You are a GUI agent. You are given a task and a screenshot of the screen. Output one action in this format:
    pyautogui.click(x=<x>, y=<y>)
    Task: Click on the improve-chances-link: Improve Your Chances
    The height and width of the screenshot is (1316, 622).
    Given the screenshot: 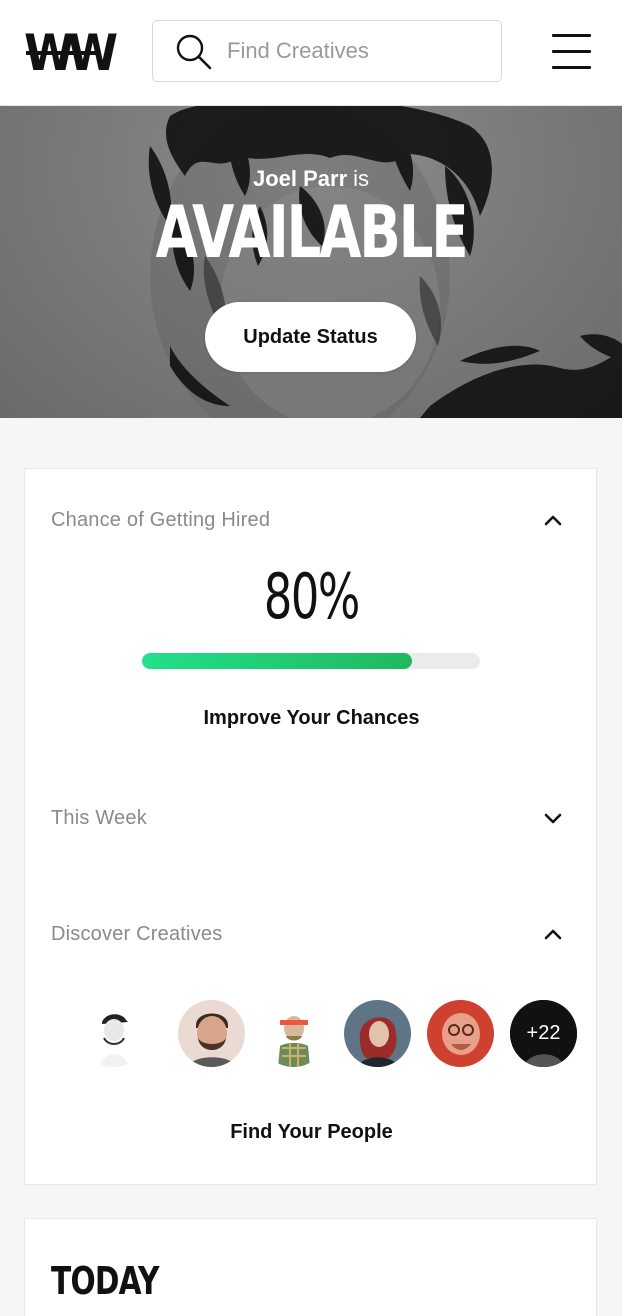 What is the action you would take?
    pyautogui.click(x=311, y=718)
    